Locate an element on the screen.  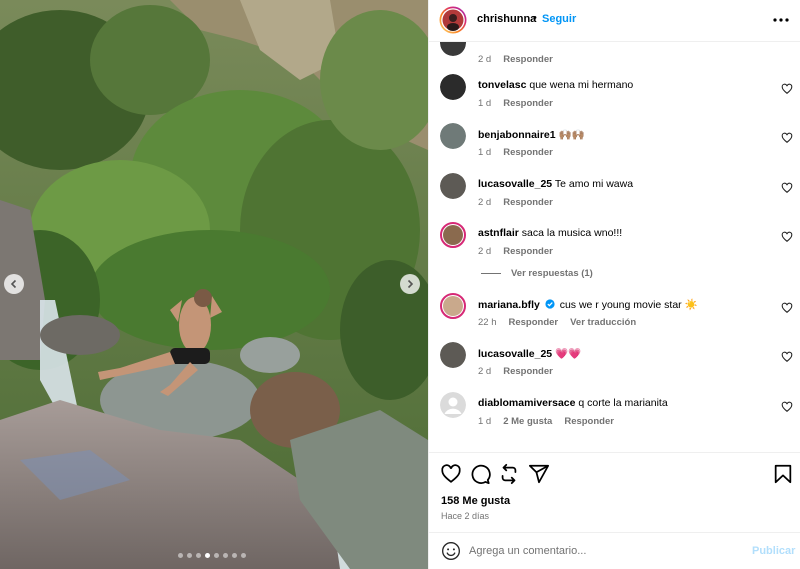
comment-icon is located at coordinates (480, 474).